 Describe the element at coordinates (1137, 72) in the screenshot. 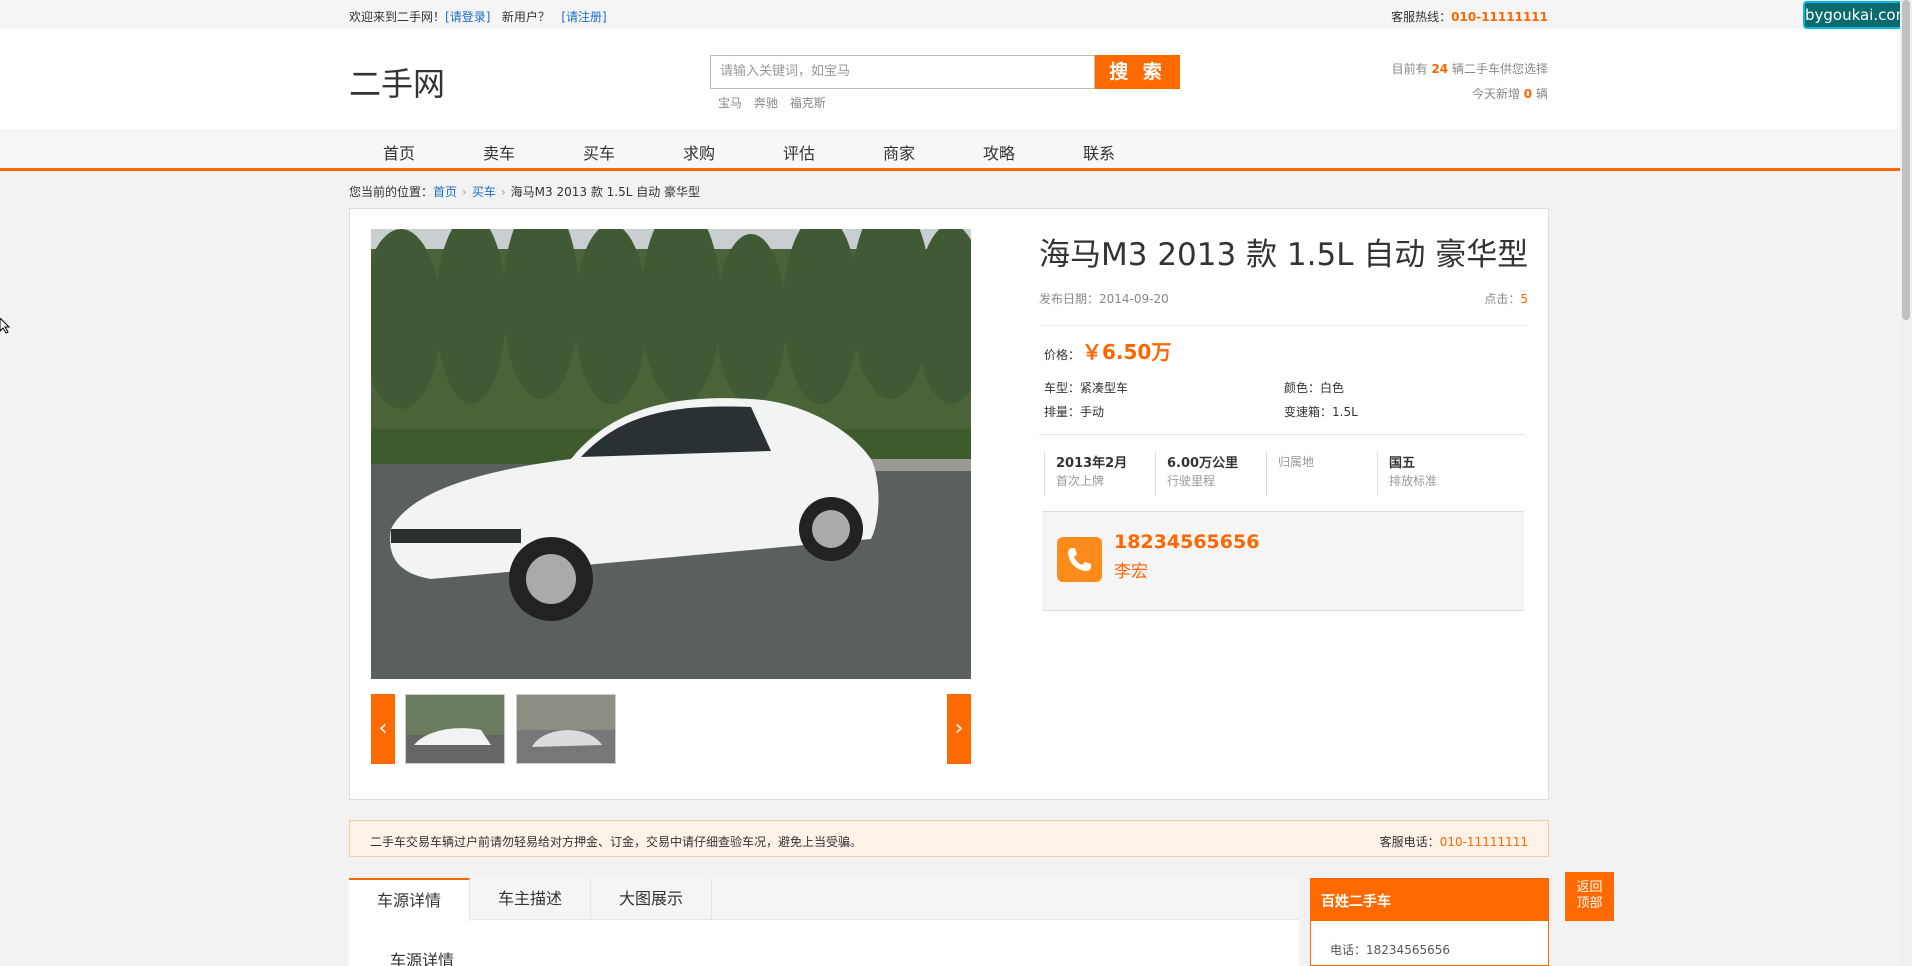

I see `search-button: 搜 索` at that location.